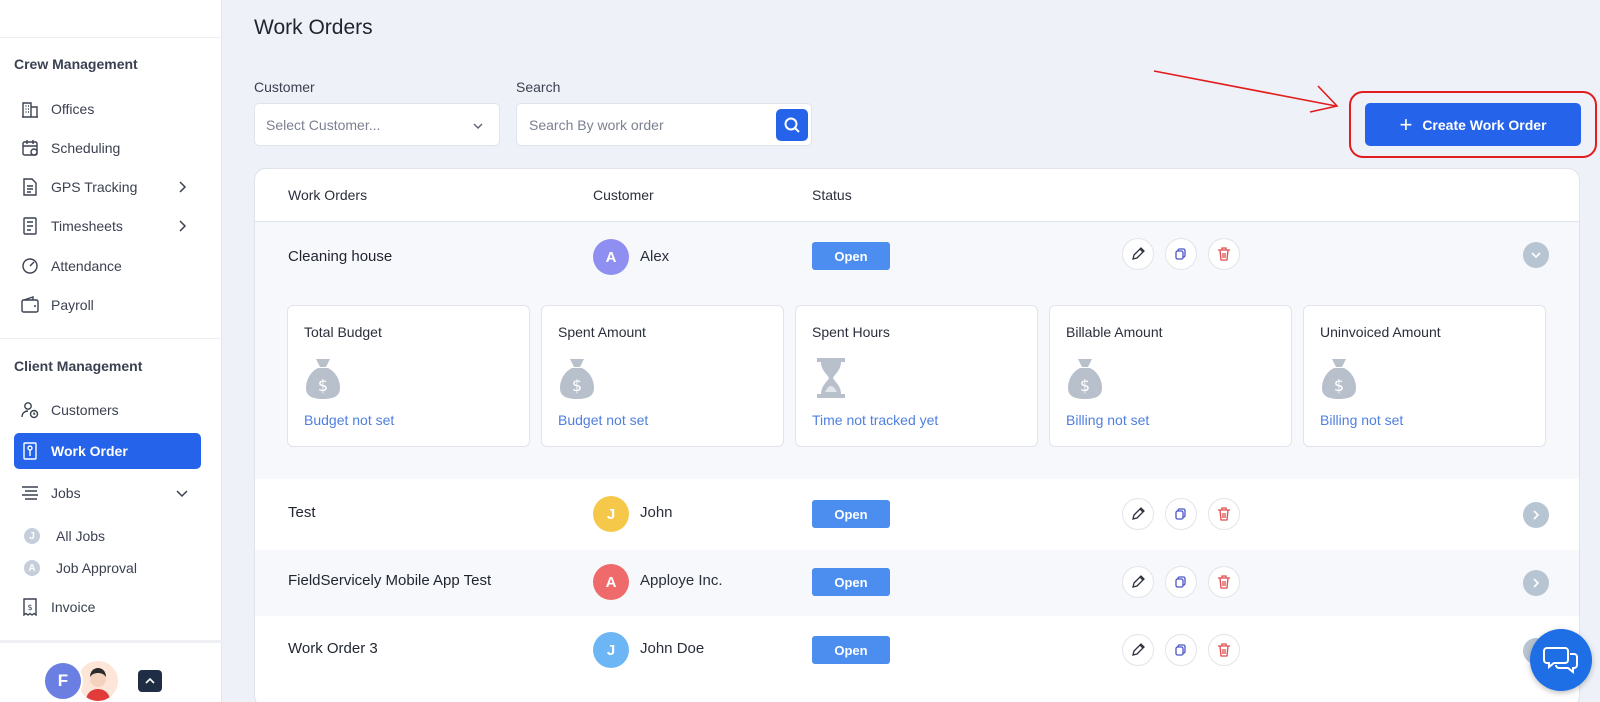 This screenshot has height=702, width=1600. What do you see at coordinates (851, 332) in the screenshot?
I see `summary-card-title: Spent Hours` at bounding box center [851, 332].